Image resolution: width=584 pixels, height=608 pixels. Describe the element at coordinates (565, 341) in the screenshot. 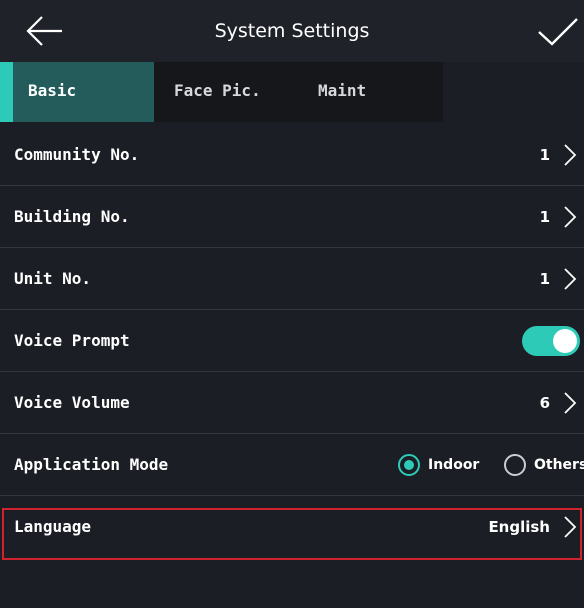

I see `toggle-knob` at that location.